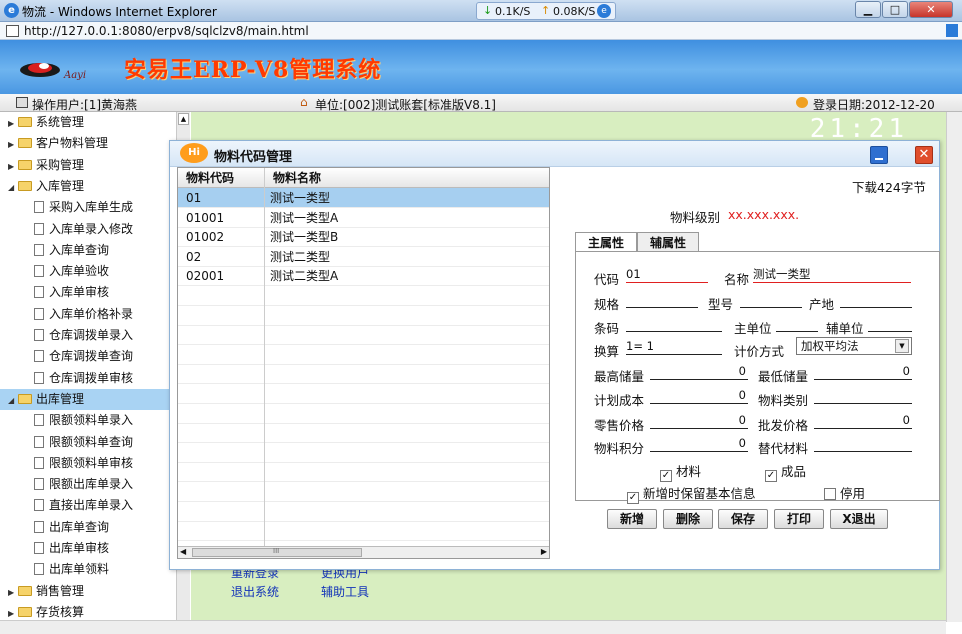 The image size is (962, 634). I want to click on min-stock-field: 0, so click(863, 372).